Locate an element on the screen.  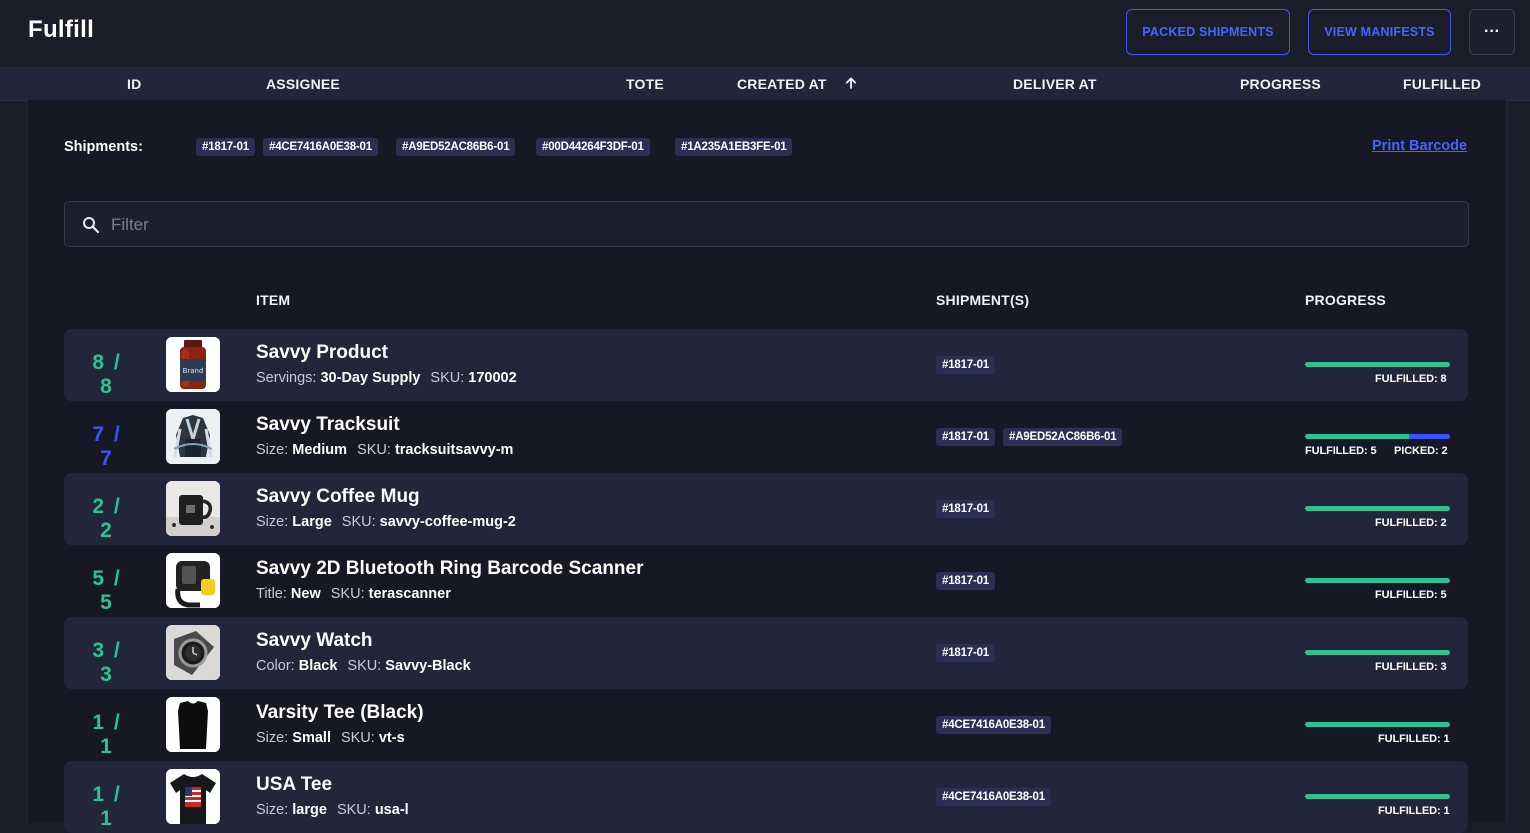
supplement-bottle-icon: Brand is located at coordinates (193, 364).